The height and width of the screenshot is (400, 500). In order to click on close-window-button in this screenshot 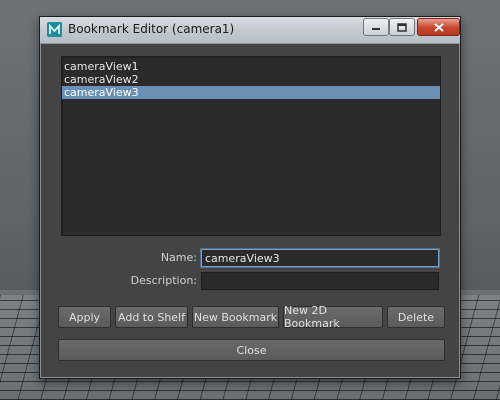, I will do `click(438, 27)`.